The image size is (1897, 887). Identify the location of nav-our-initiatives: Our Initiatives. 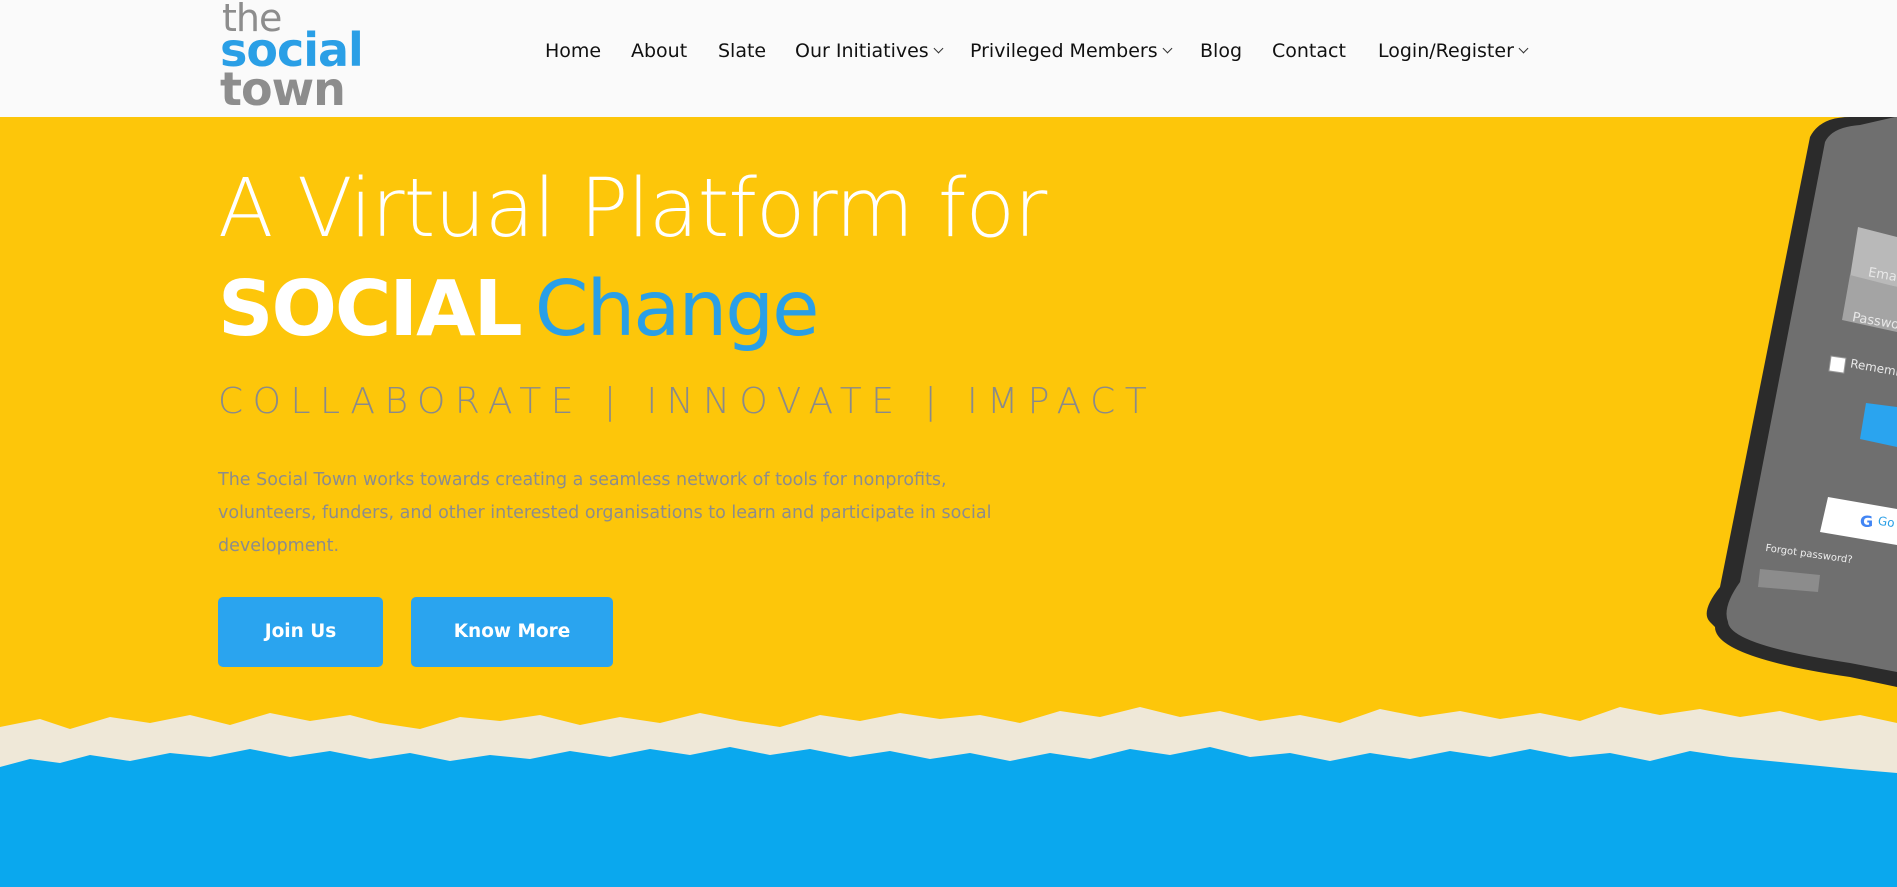
(869, 51).